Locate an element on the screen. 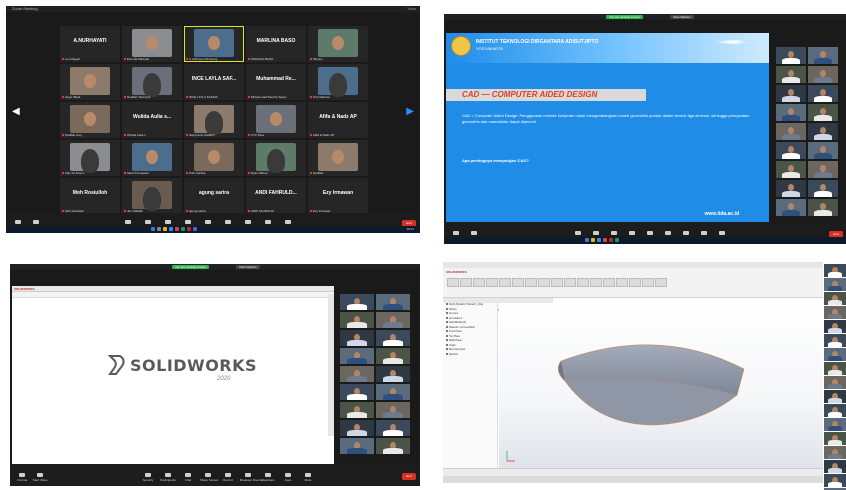 Image resolution: width=846 pixels, height=490 pixels. participant-tile: Jun Nadifah is located at coordinates (152, 196).